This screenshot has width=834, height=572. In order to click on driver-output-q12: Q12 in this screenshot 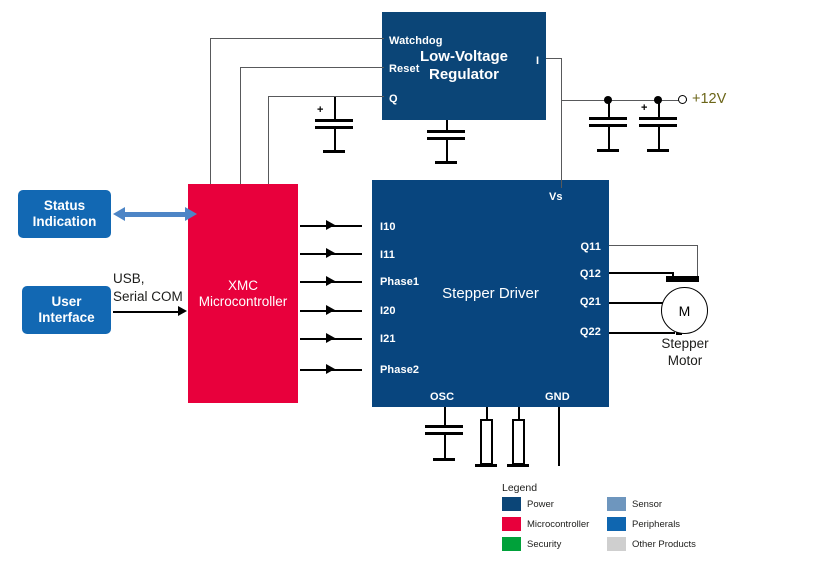, I will do `click(590, 274)`.